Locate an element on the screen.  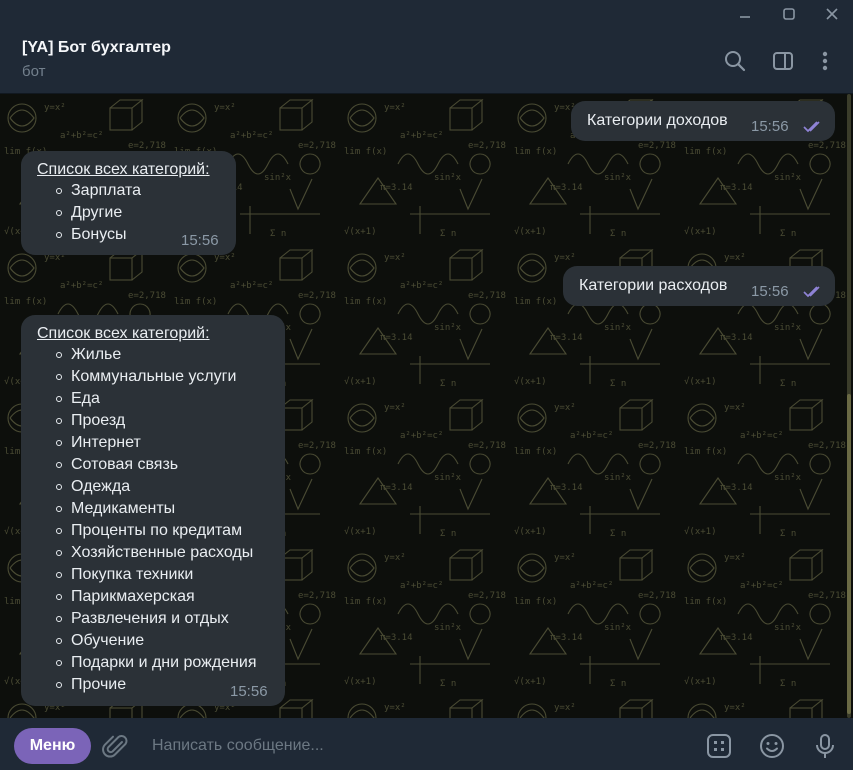
list-item: Сотовая связь is located at coordinates (147, 465).